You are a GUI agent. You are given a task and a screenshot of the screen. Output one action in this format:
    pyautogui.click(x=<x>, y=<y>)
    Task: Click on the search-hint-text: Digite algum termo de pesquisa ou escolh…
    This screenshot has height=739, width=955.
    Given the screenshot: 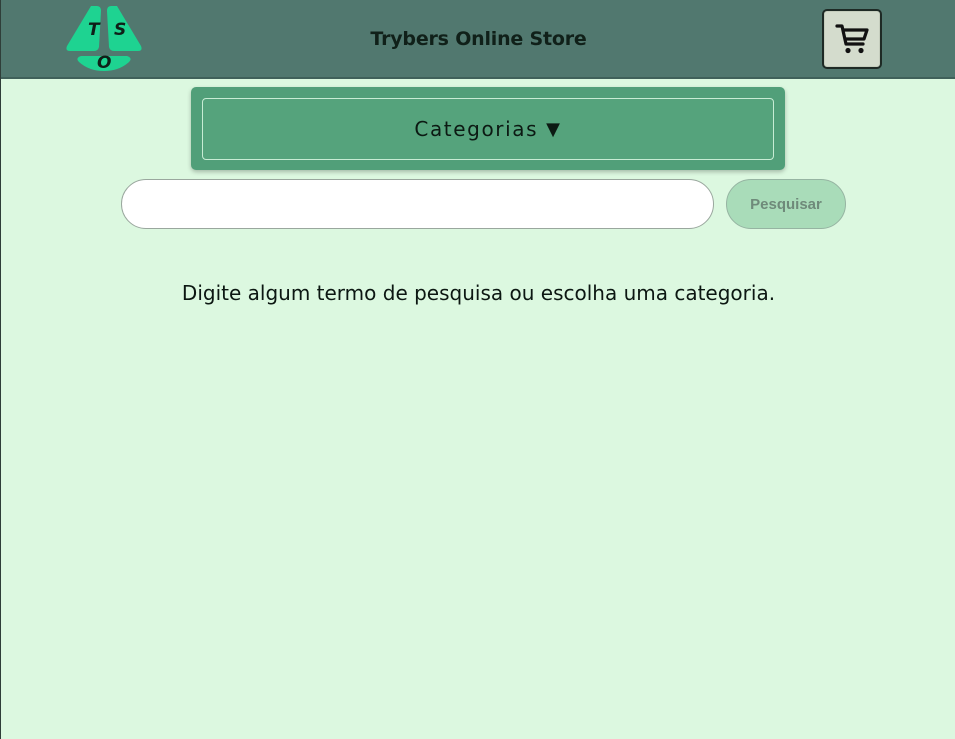 What is the action you would take?
    pyautogui.click(x=478, y=293)
    